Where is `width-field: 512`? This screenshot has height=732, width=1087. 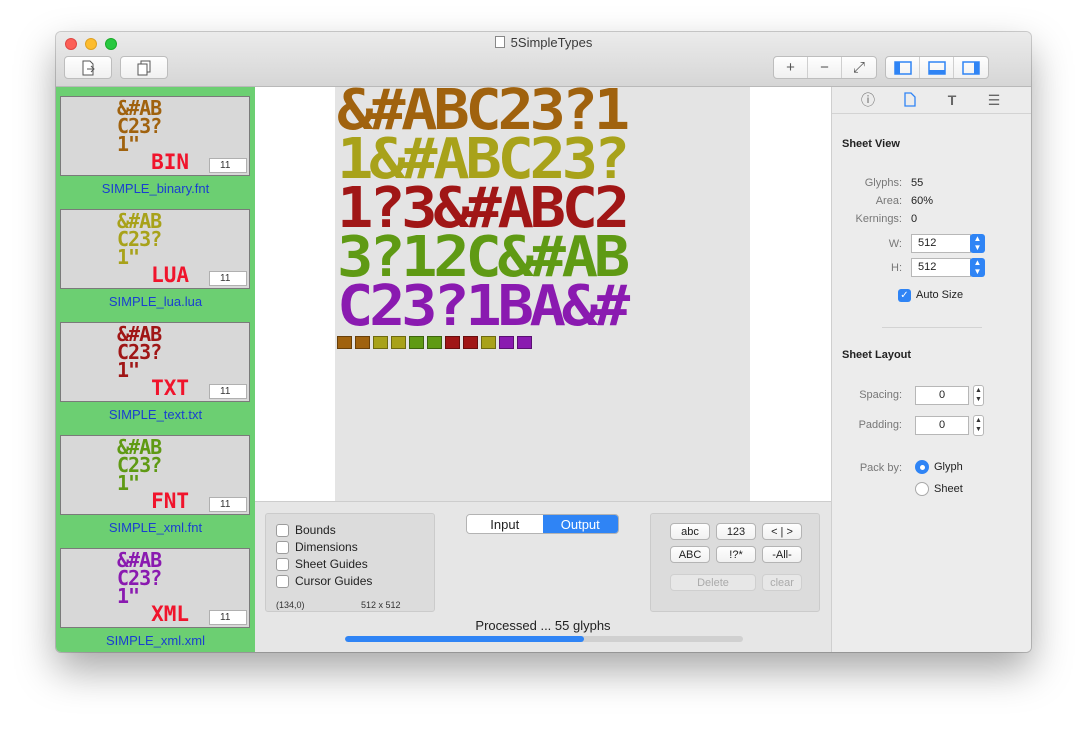 width-field: 512 is located at coordinates (941, 243).